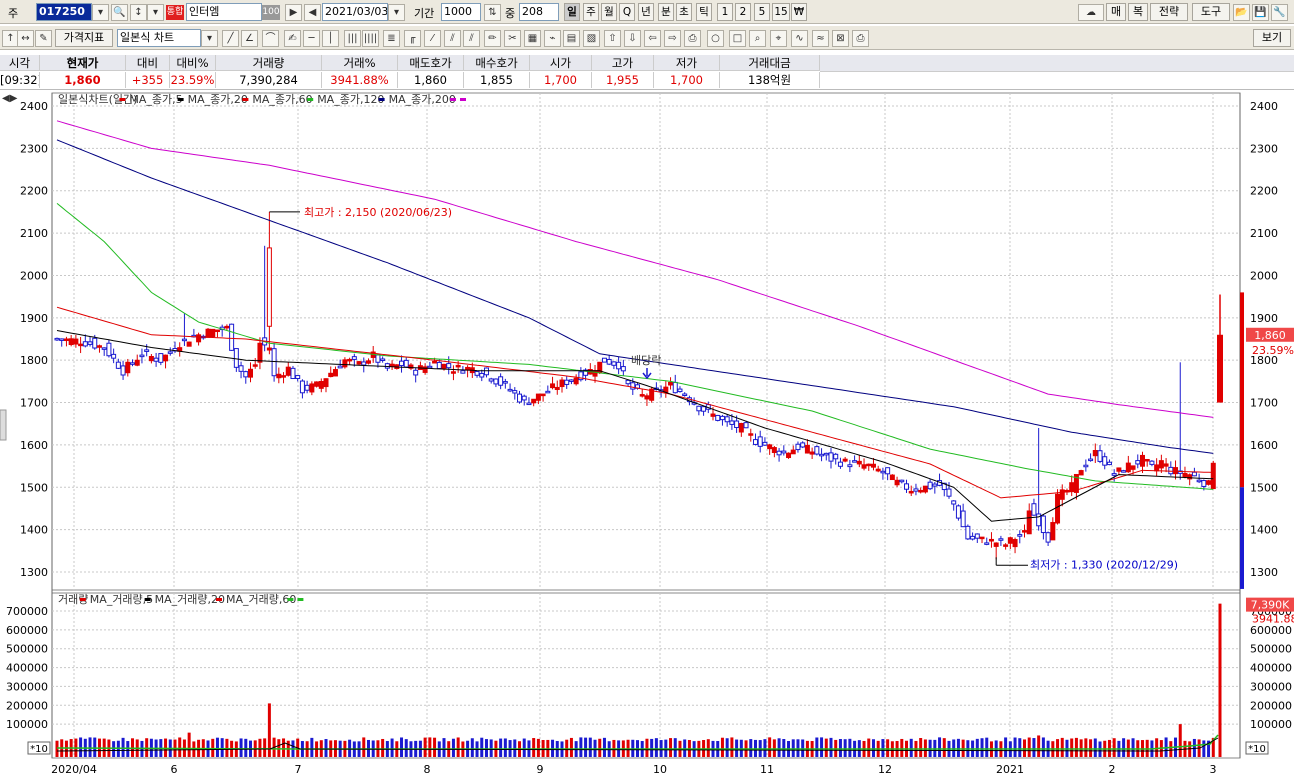 This screenshot has width=1294, height=777. What do you see at coordinates (311, 38) in the screenshot?
I see `draw-hline-icon: ─` at bounding box center [311, 38].